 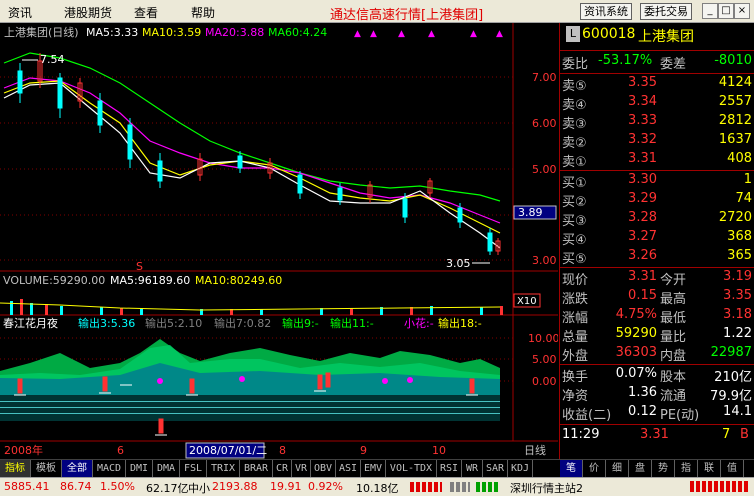 I want to click on stock-name: 上港集团, so click(x=666, y=37).